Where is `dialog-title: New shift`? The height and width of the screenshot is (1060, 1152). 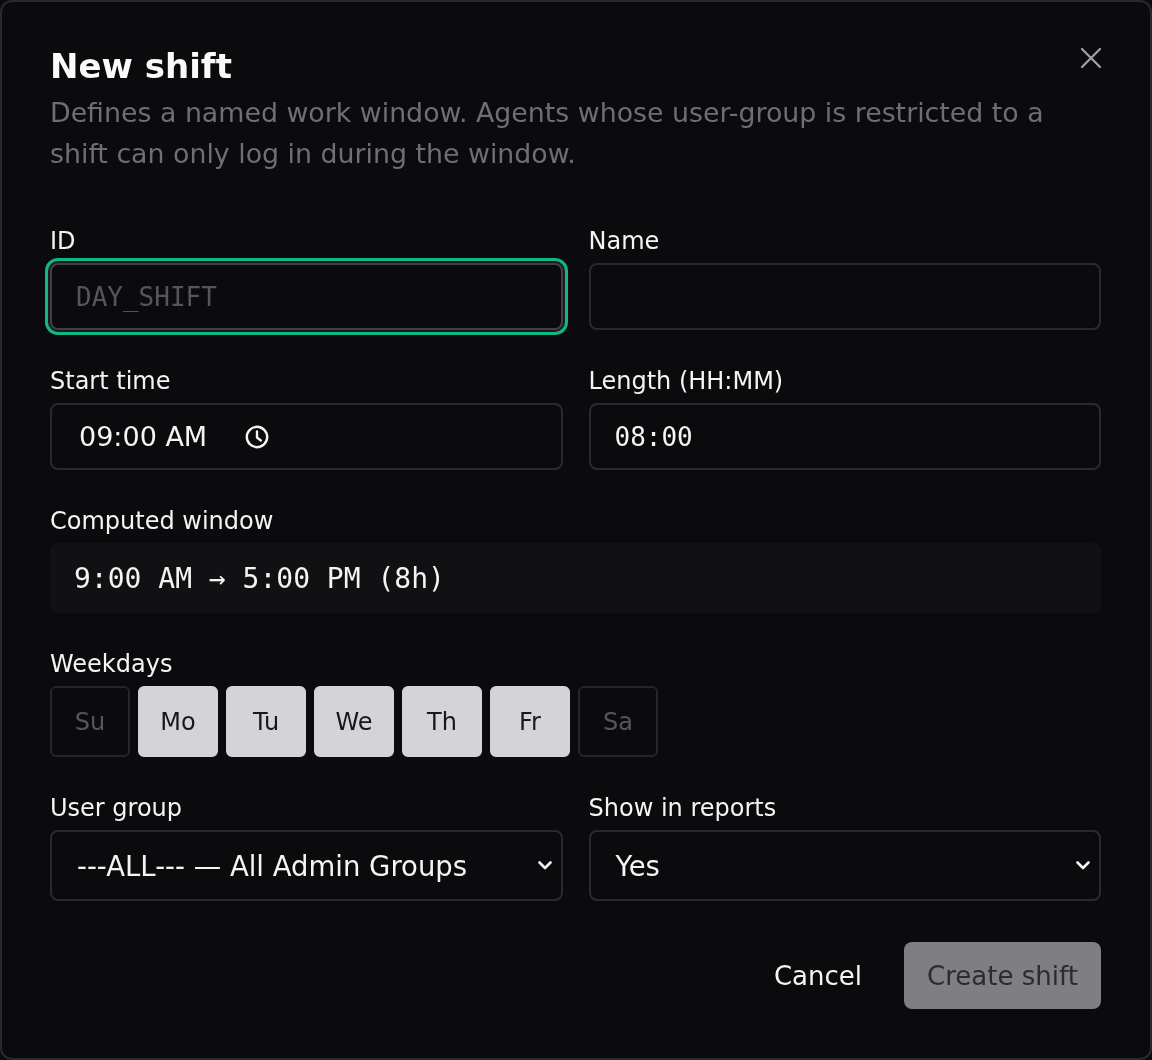
dialog-title: New shift is located at coordinates (141, 66).